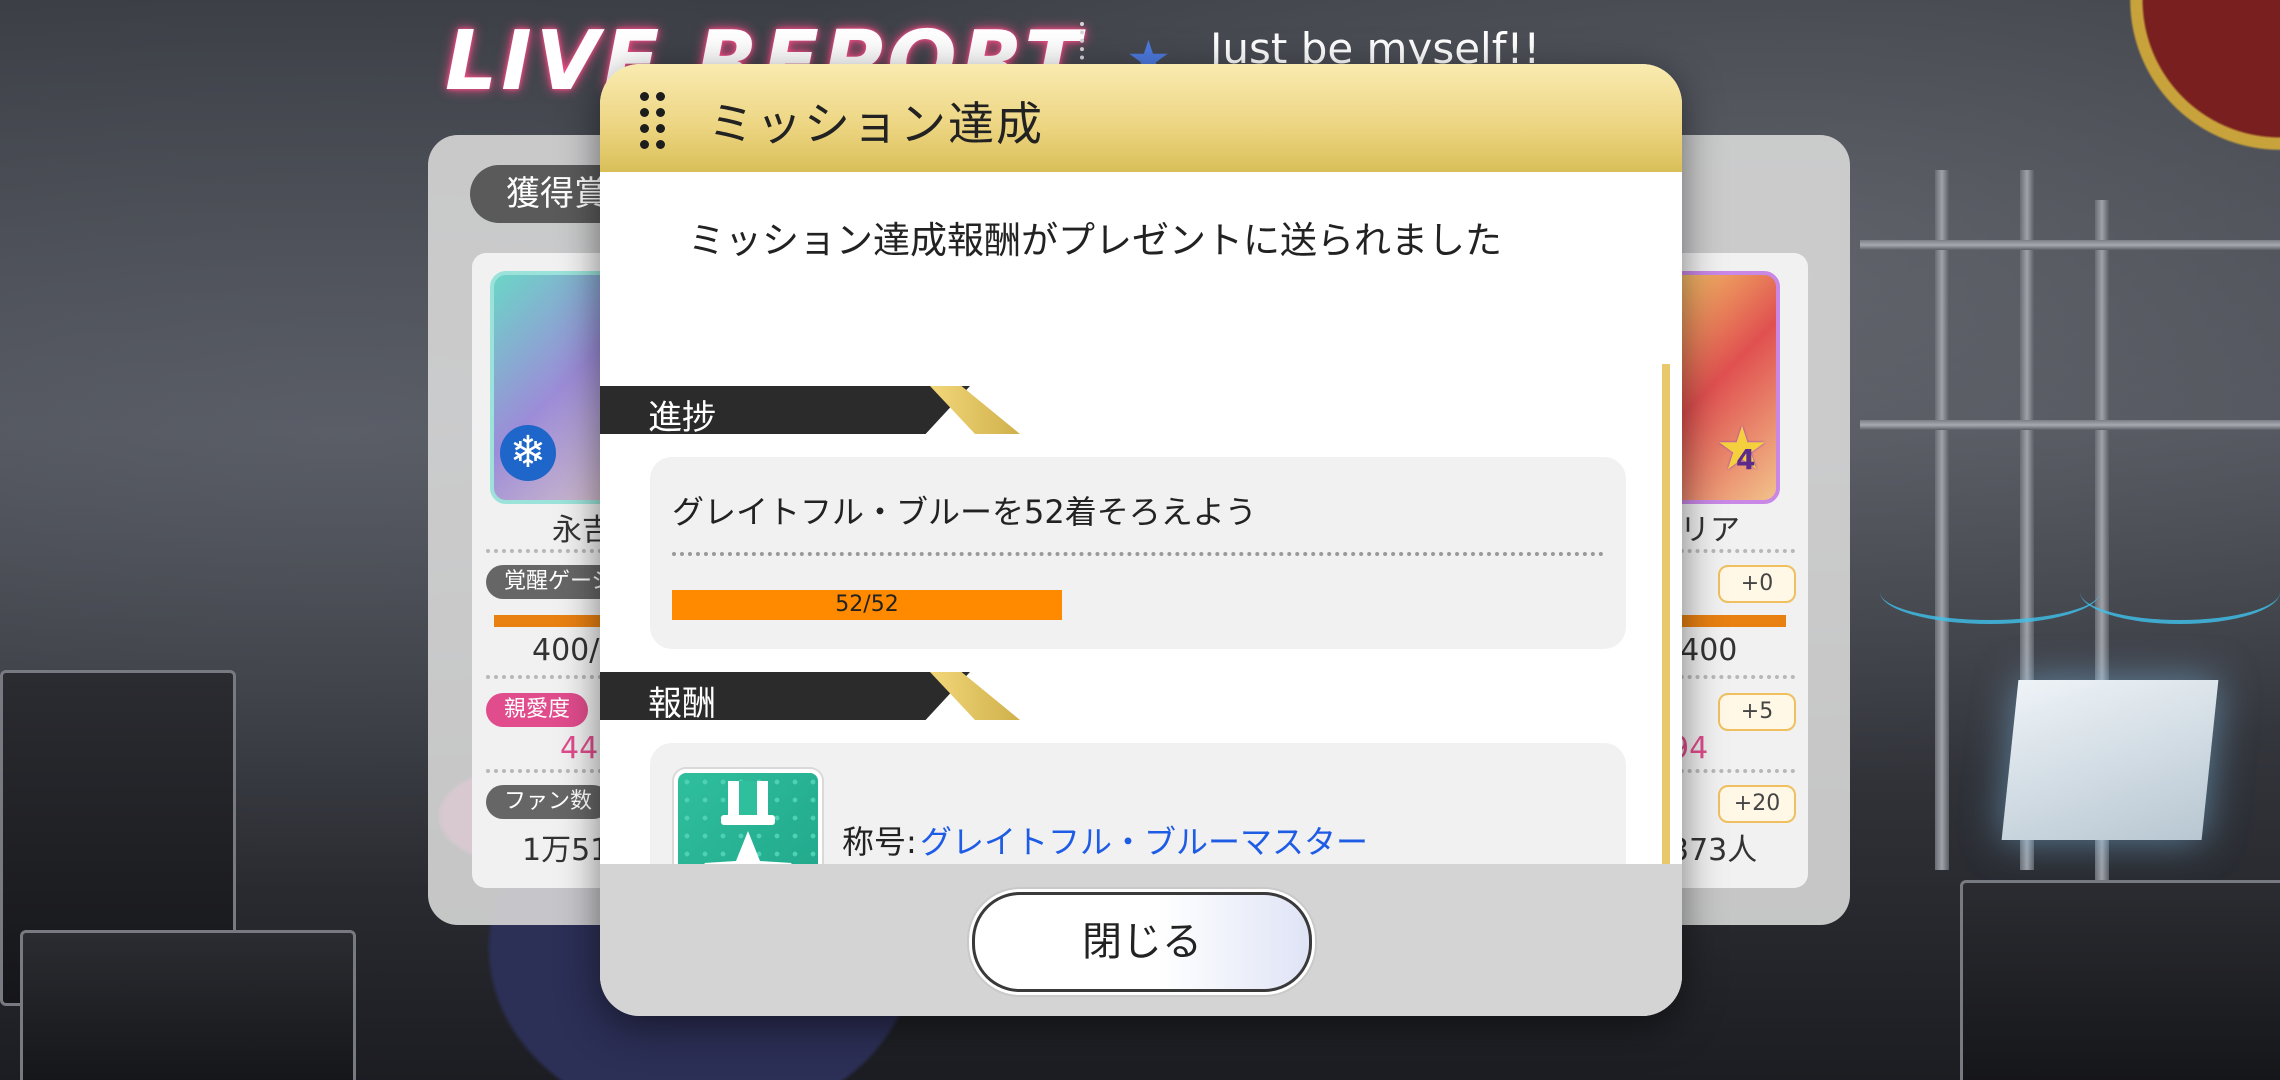  What do you see at coordinates (548, 802) in the screenshot?
I see `fans-label: ファン数` at bounding box center [548, 802].